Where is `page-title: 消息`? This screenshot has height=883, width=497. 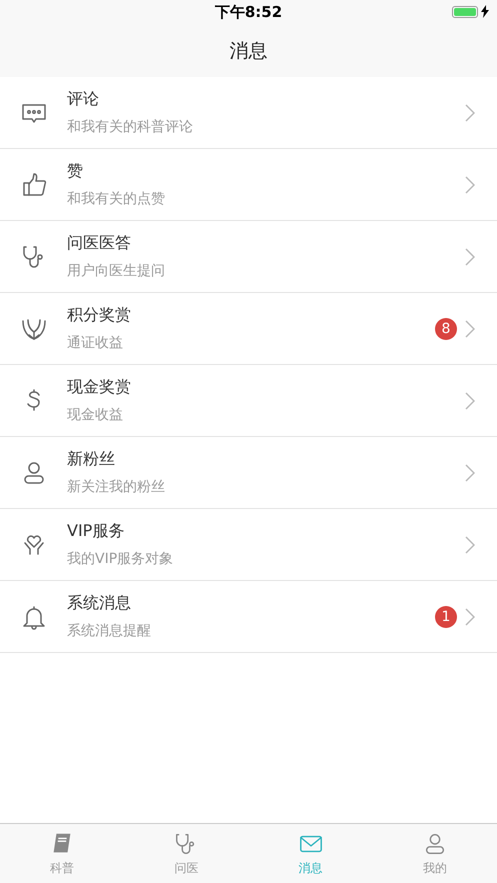
page-title: 消息 is located at coordinates (248, 51).